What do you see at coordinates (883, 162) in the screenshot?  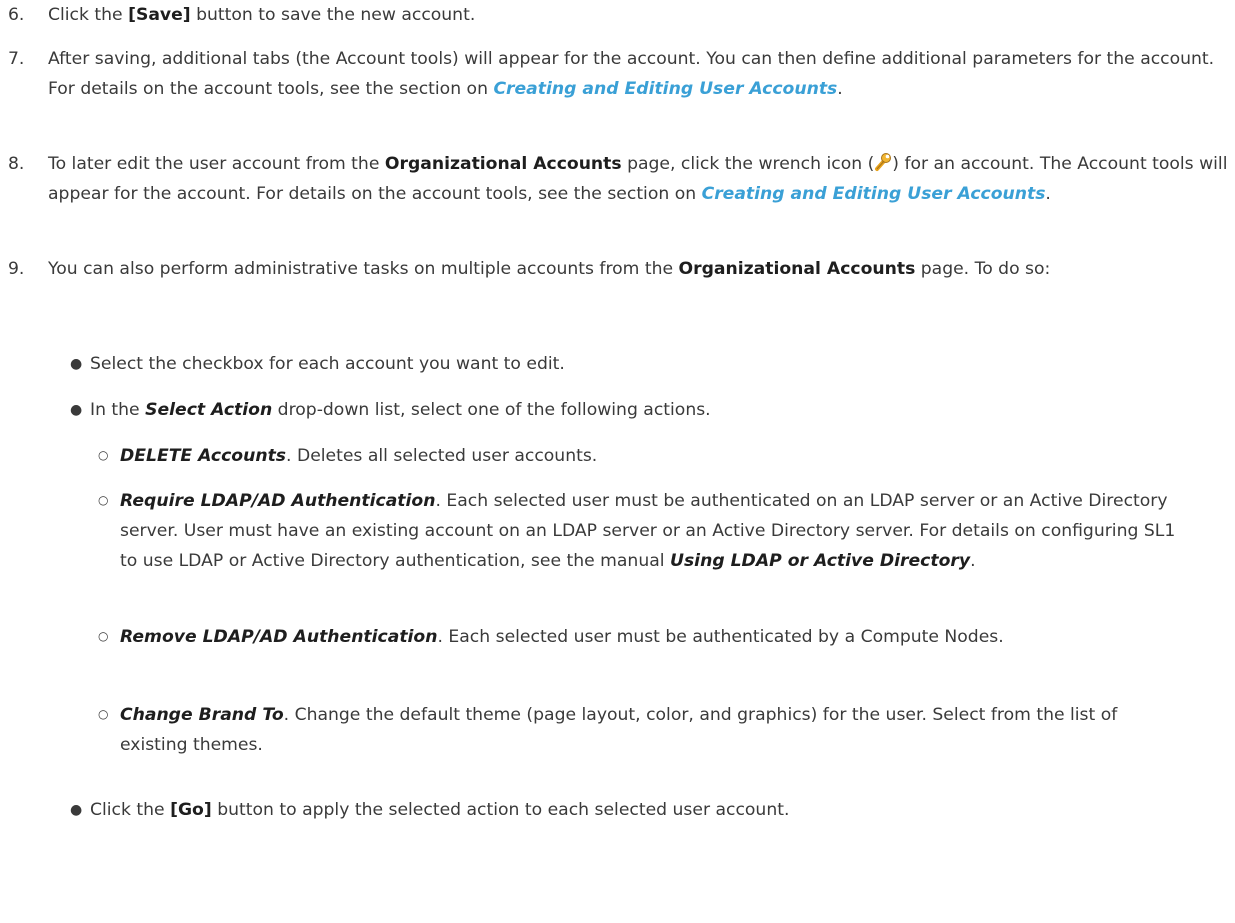 I see `wrench-icon` at bounding box center [883, 162].